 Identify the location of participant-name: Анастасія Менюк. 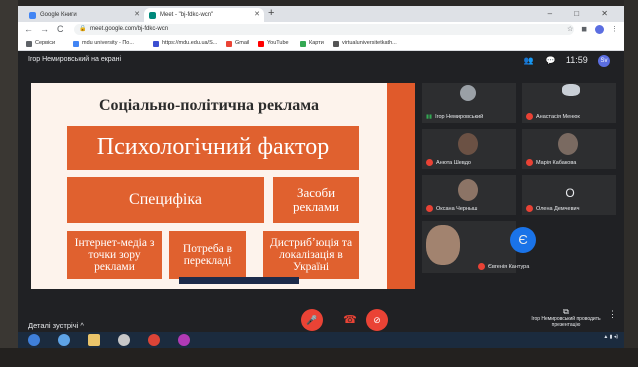
(553, 116).